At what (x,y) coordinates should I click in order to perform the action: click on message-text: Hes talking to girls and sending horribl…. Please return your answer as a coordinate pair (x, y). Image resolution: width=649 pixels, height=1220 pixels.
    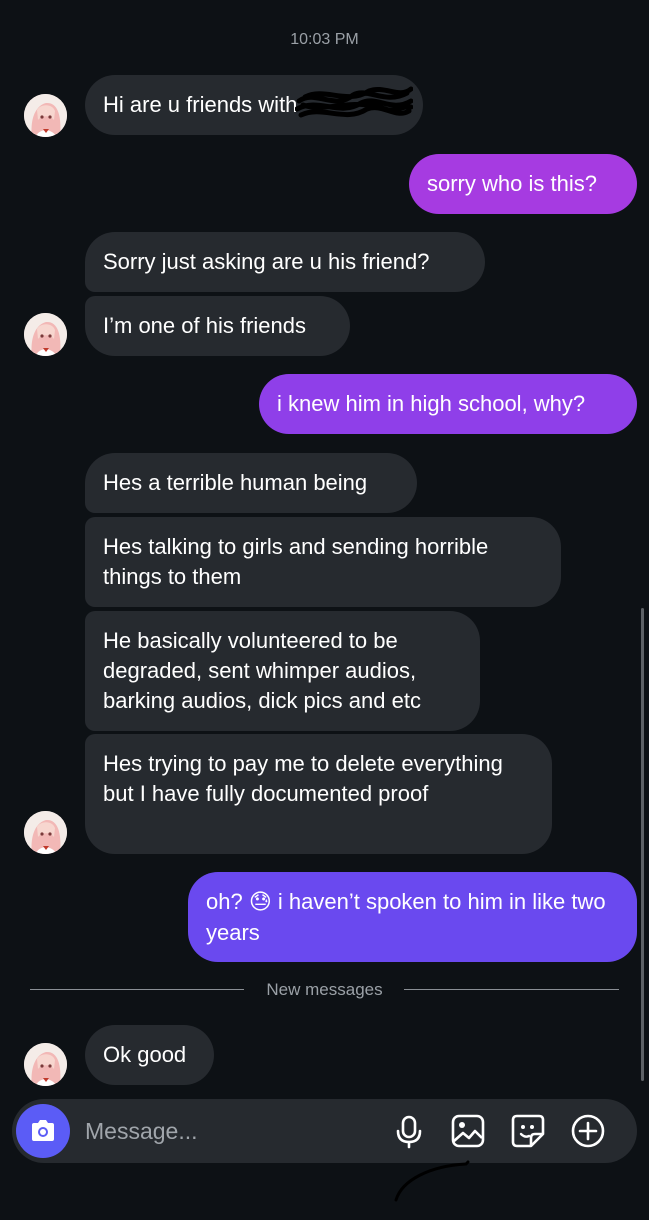
    Looking at the image, I should click on (296, 561).